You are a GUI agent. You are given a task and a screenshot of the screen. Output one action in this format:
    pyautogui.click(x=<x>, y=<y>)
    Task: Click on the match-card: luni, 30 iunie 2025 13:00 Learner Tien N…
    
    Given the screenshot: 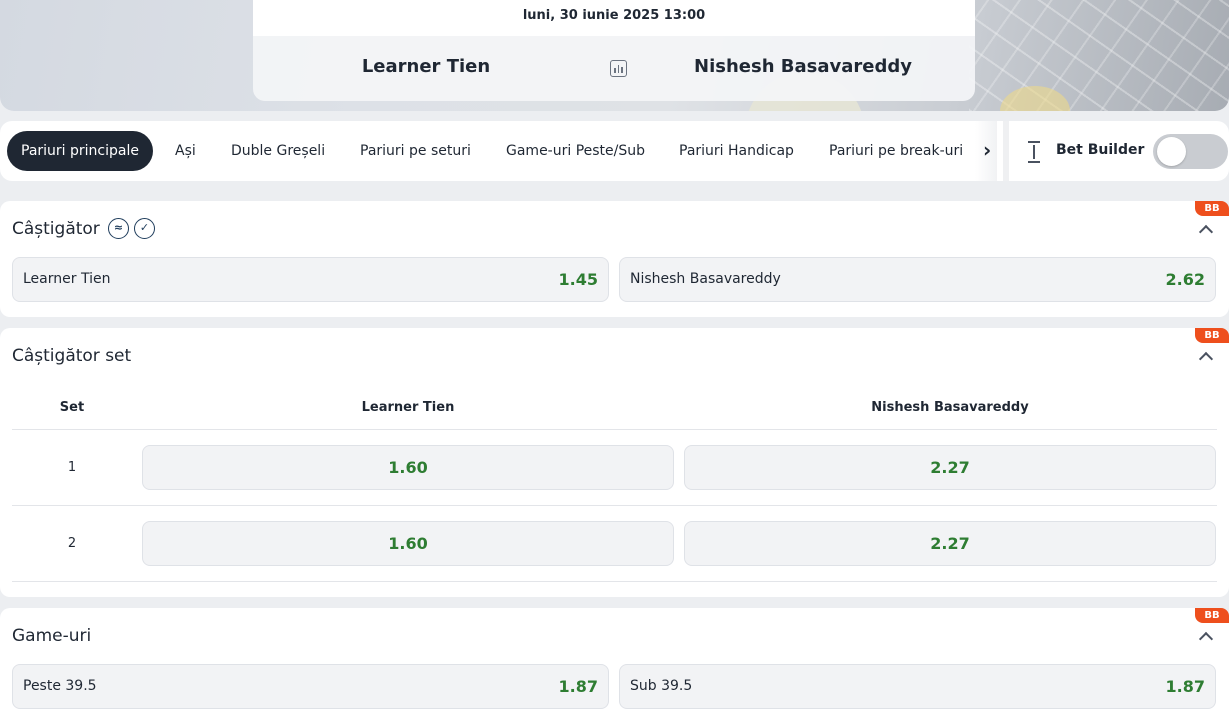 What is the action you would take?
    pyautogui.click(x=614, y=50)
    